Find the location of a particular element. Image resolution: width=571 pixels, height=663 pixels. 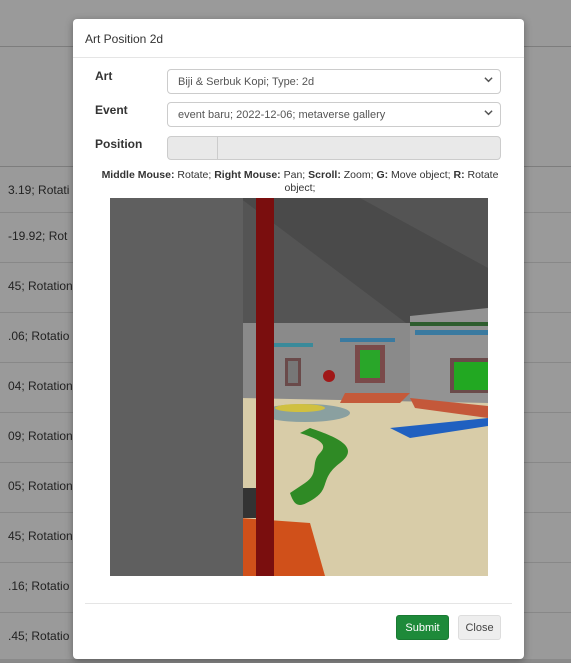

art-select-value: Biji & Serbuk Kopi; Type: 2d is located at coordinates (246, 82).